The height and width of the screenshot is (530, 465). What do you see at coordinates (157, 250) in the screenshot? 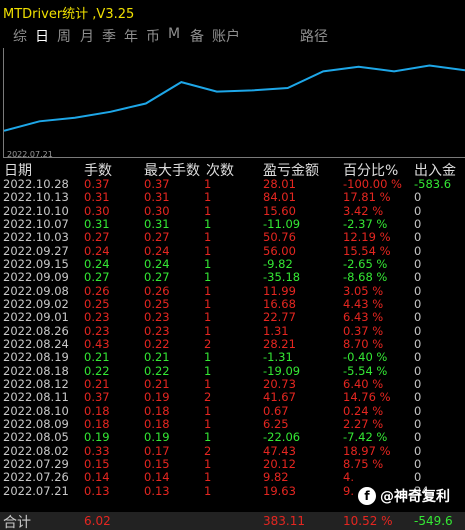
I see `row-max-lots: 0.24` at bounding box center [157, 250].